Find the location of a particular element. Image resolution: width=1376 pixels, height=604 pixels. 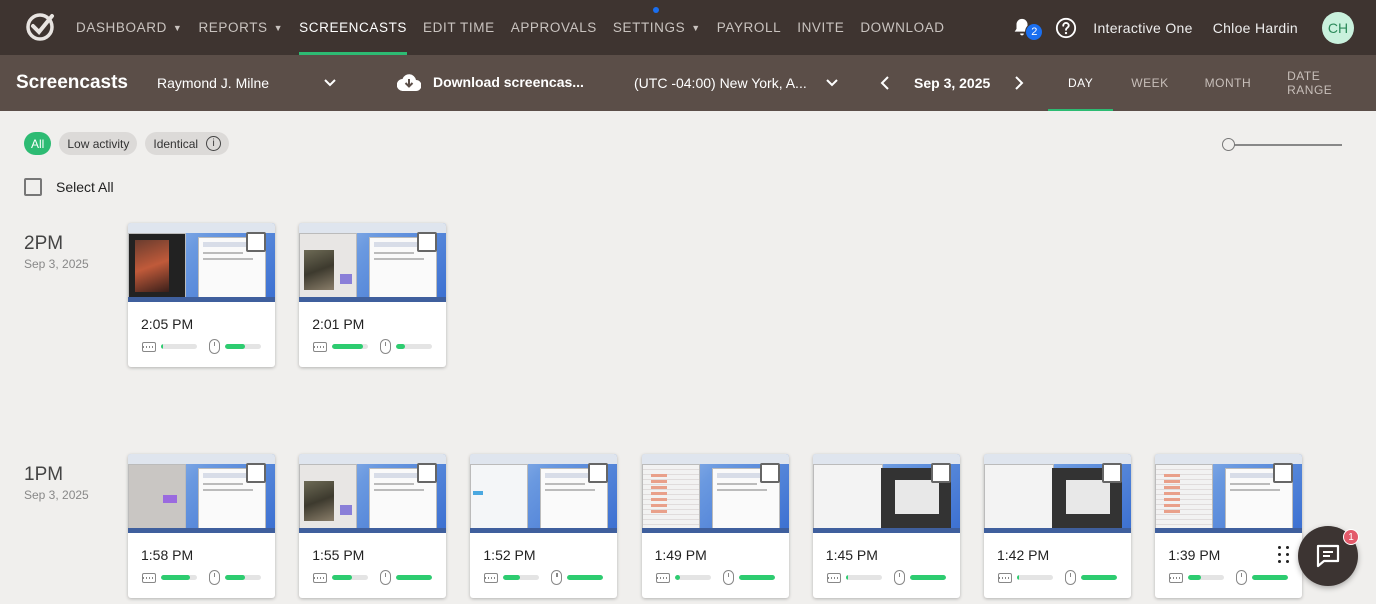

select-all-label: Select All is located at coordinates (85, 187).